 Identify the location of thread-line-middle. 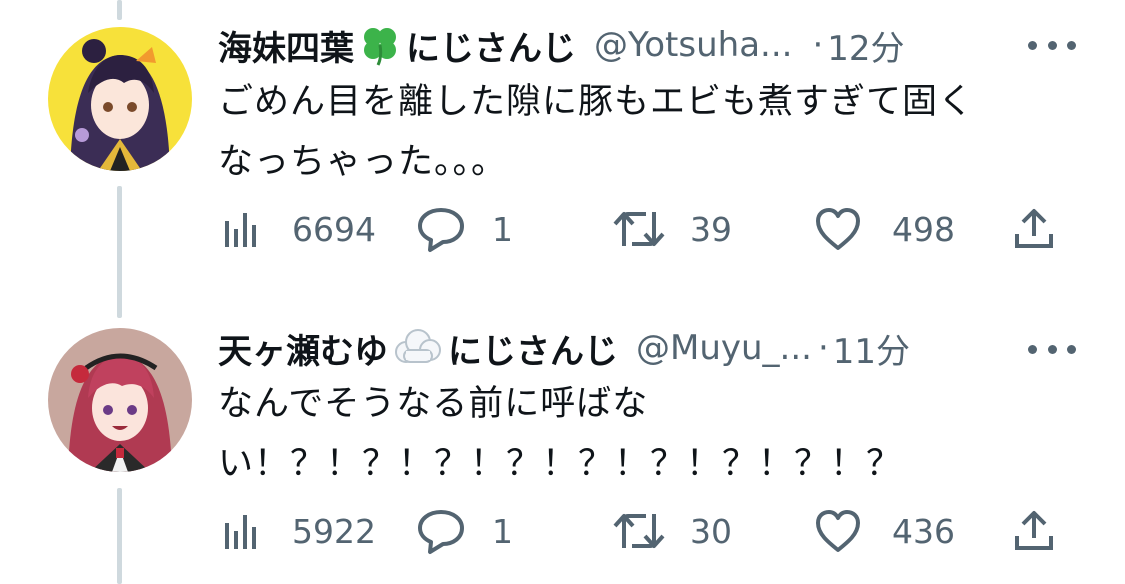
(119, 252).